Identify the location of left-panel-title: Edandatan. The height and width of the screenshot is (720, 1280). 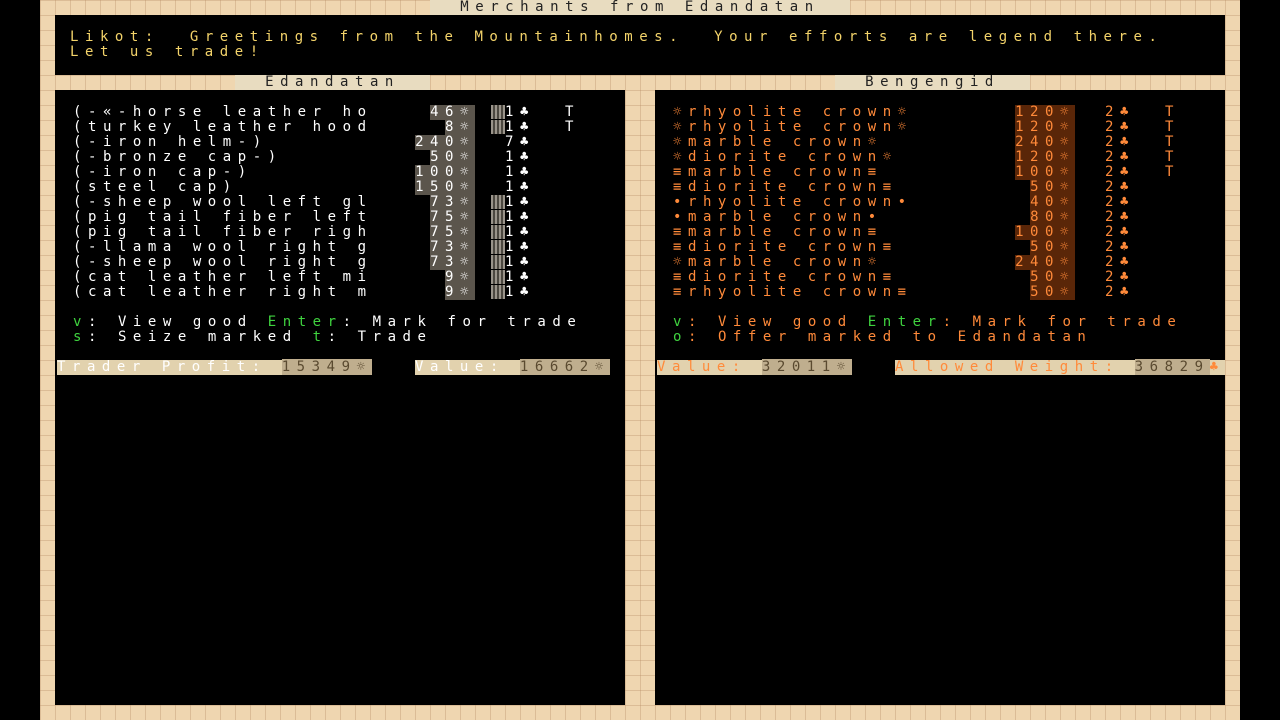
(332, 82).